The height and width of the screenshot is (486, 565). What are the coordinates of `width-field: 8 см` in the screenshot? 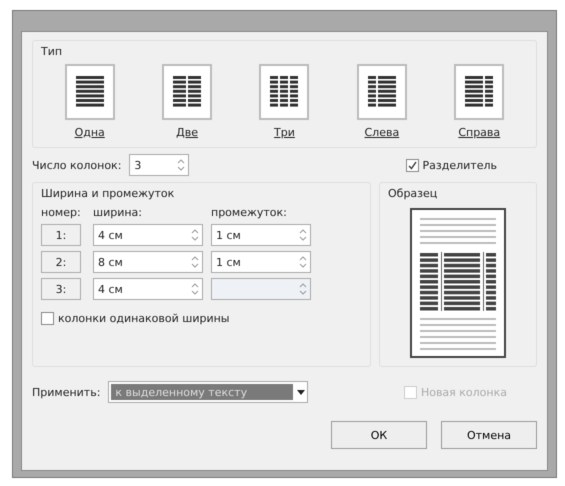 It's located at (148, 262).